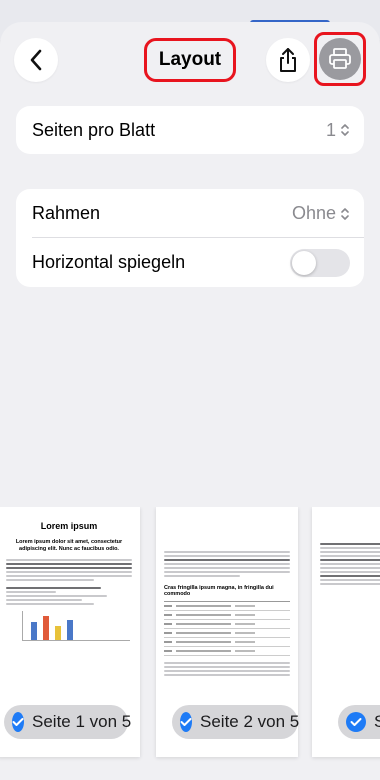  I want to click on border-value: Ohne, so click(321, 213).